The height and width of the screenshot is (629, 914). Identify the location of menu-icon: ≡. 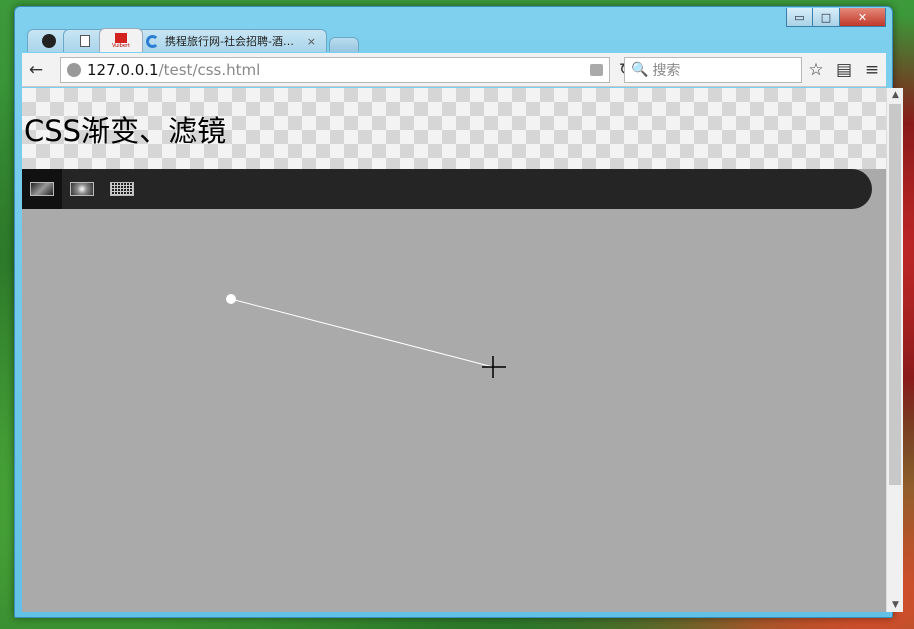
(872, 70).